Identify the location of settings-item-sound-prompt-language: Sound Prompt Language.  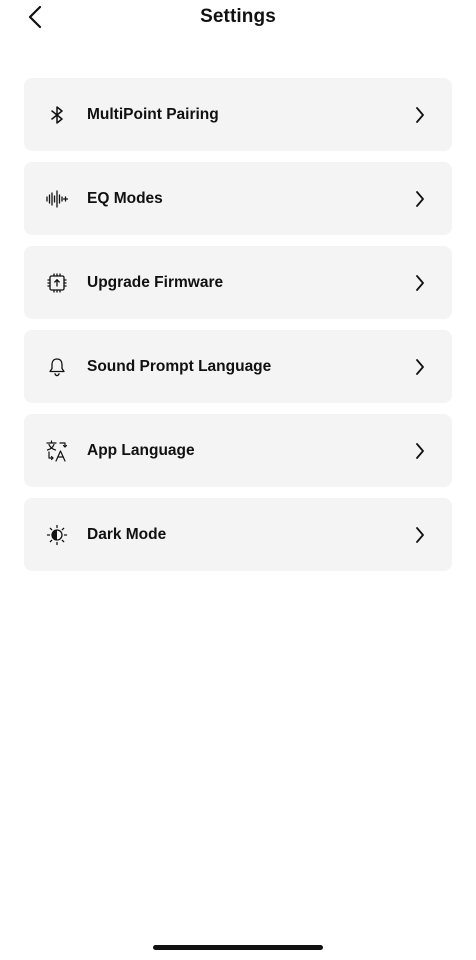
(238, 366).